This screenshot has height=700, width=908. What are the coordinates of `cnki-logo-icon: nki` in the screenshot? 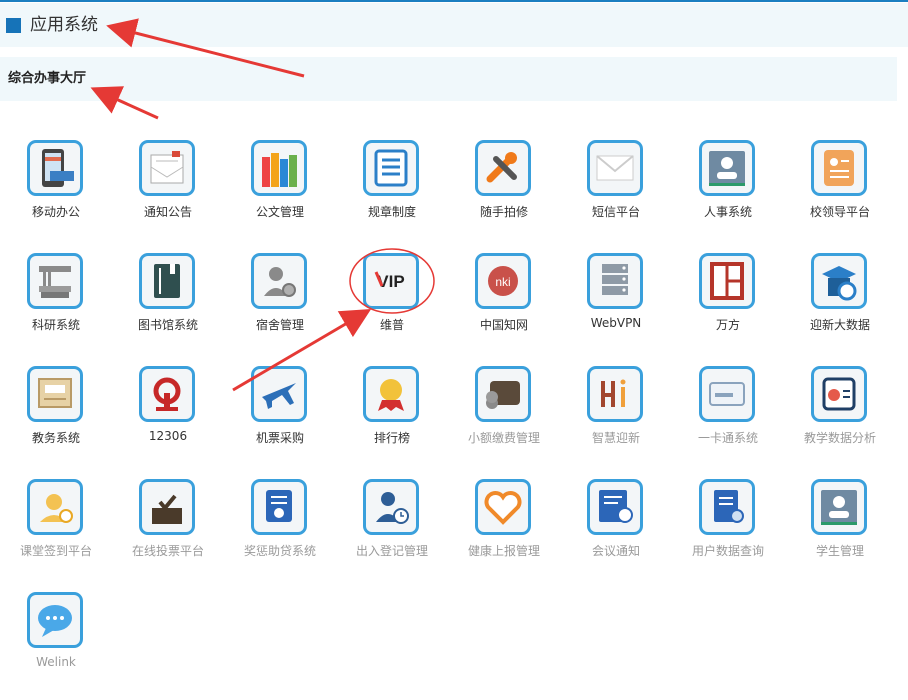 It's located at (503, 281).